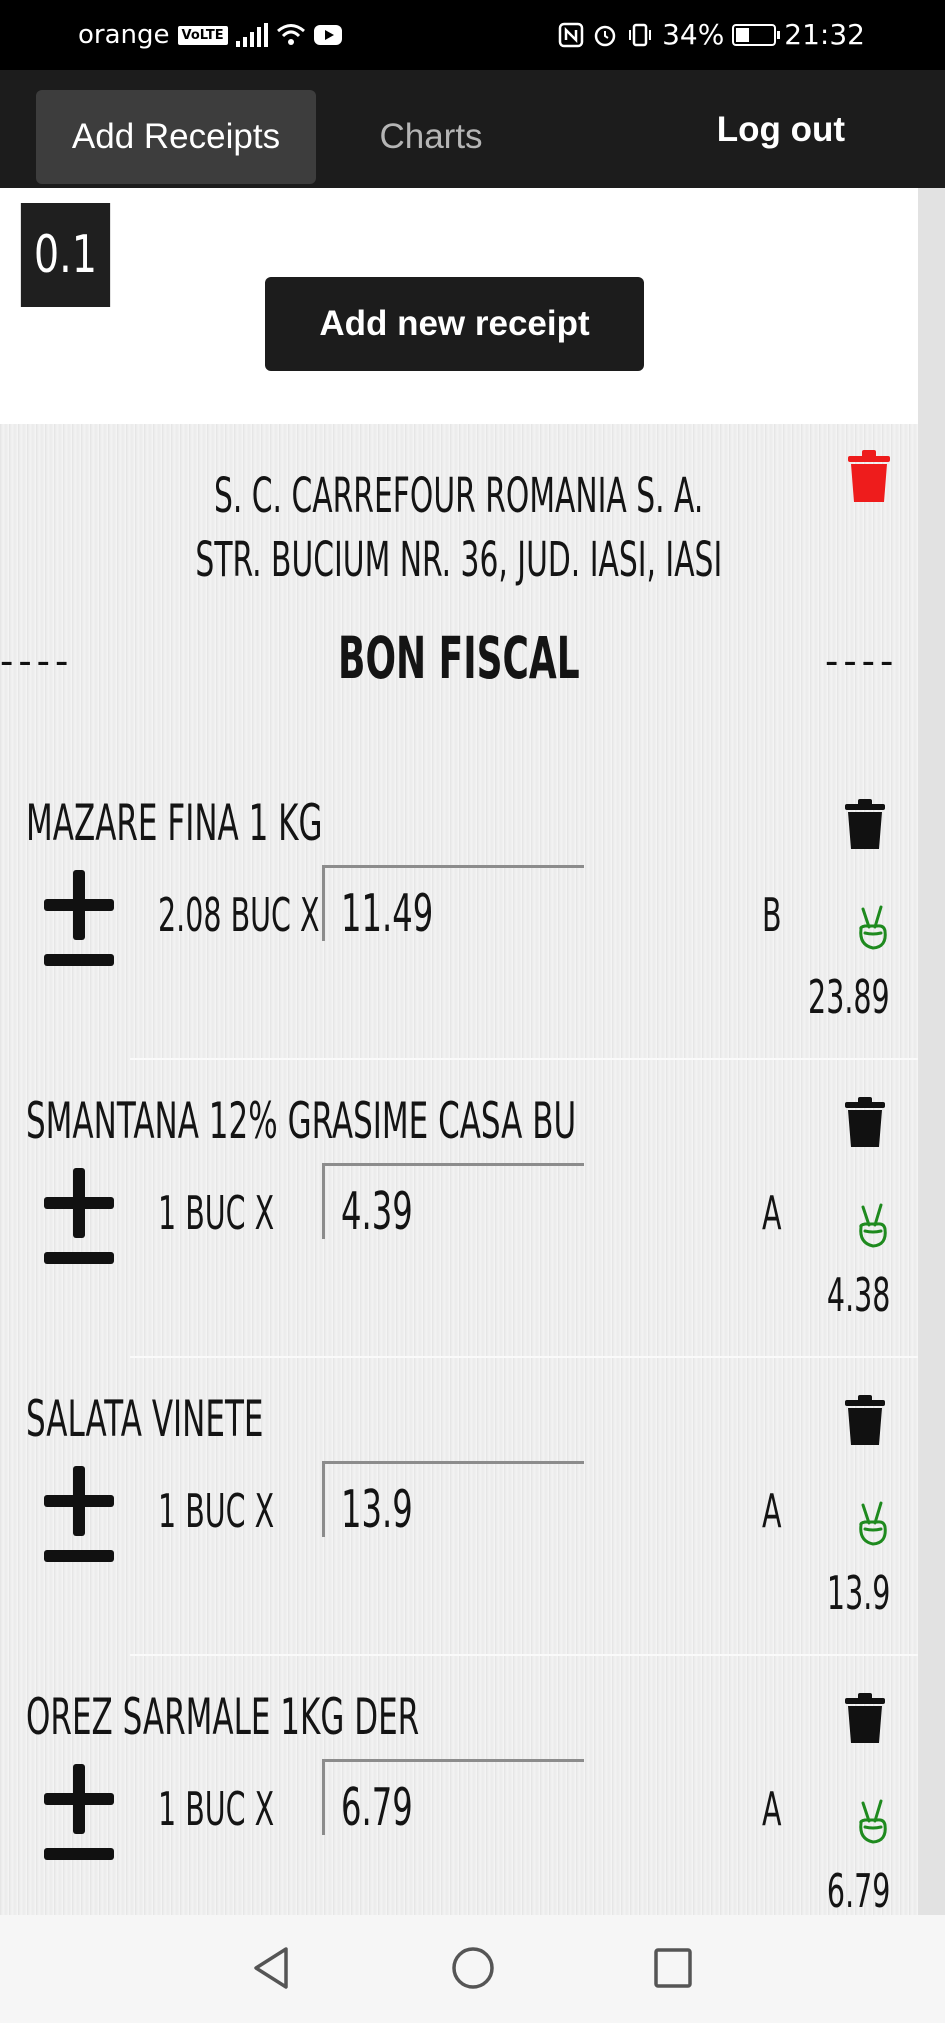 This screenshot has height=2023, width=945. I want to click on receipt-title: BON FISCAL, so click(459, 658).